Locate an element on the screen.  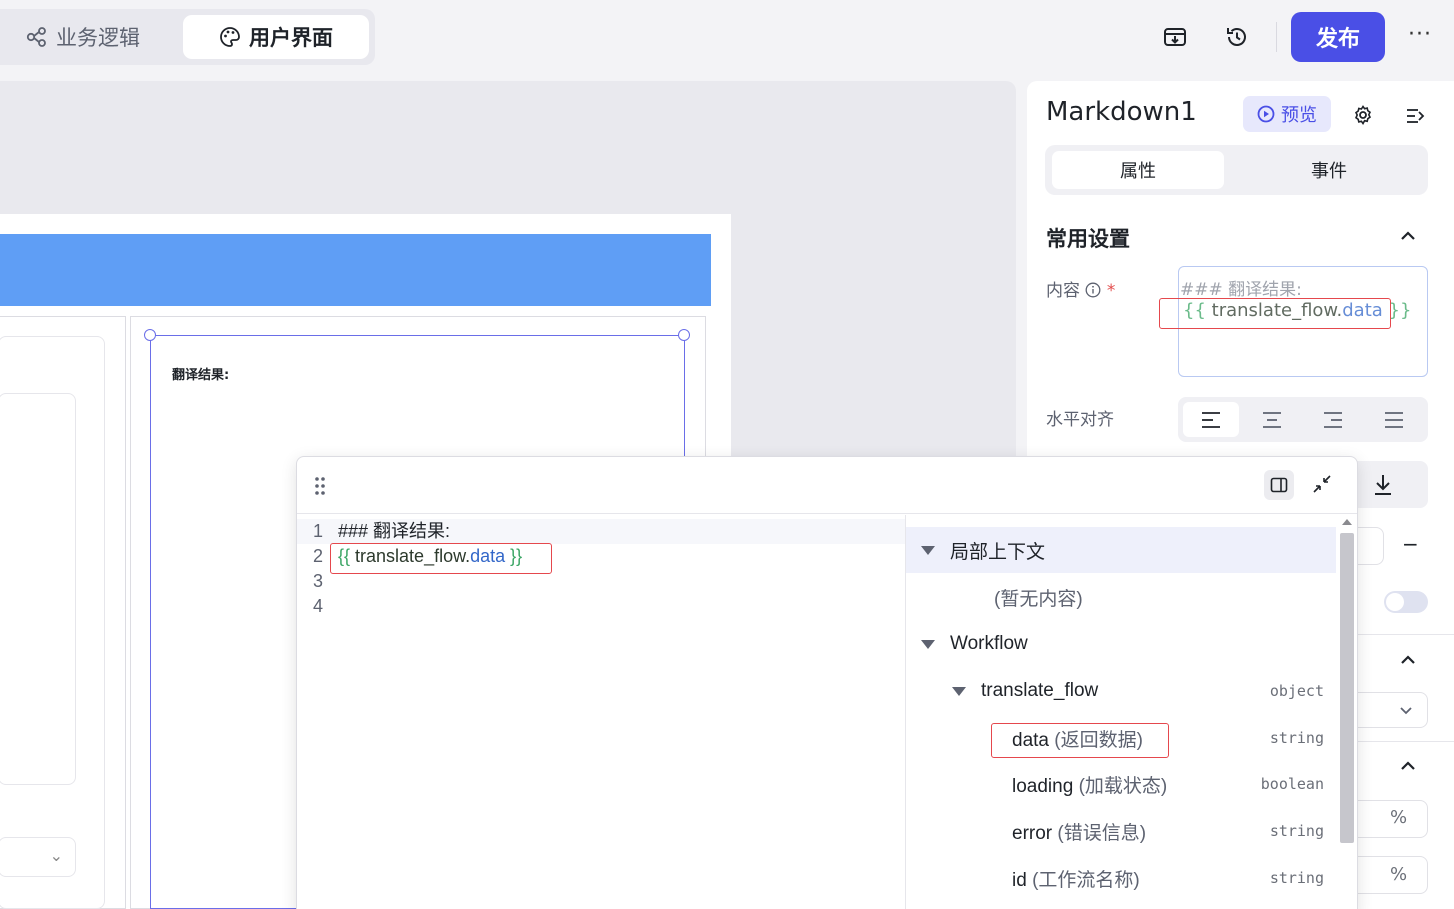
scroll-up-arrow-icon is located at coordinates (1347, 522).